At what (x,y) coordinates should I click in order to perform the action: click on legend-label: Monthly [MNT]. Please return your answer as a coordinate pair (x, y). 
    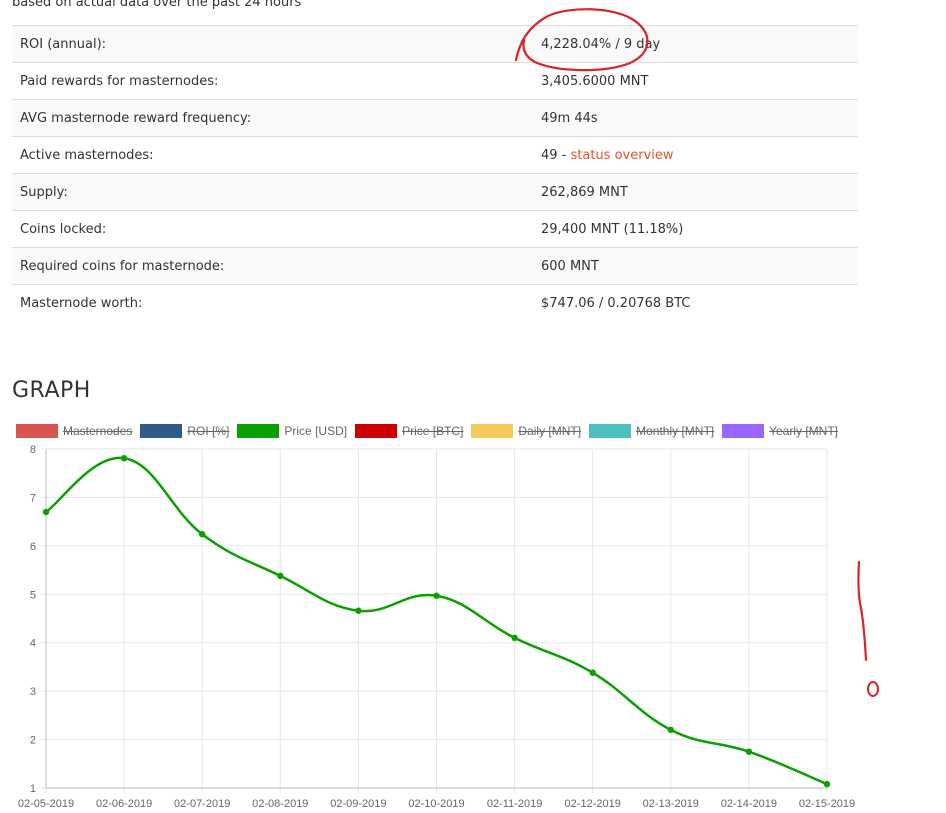
    Looking at the image, I should click on (675, 431).